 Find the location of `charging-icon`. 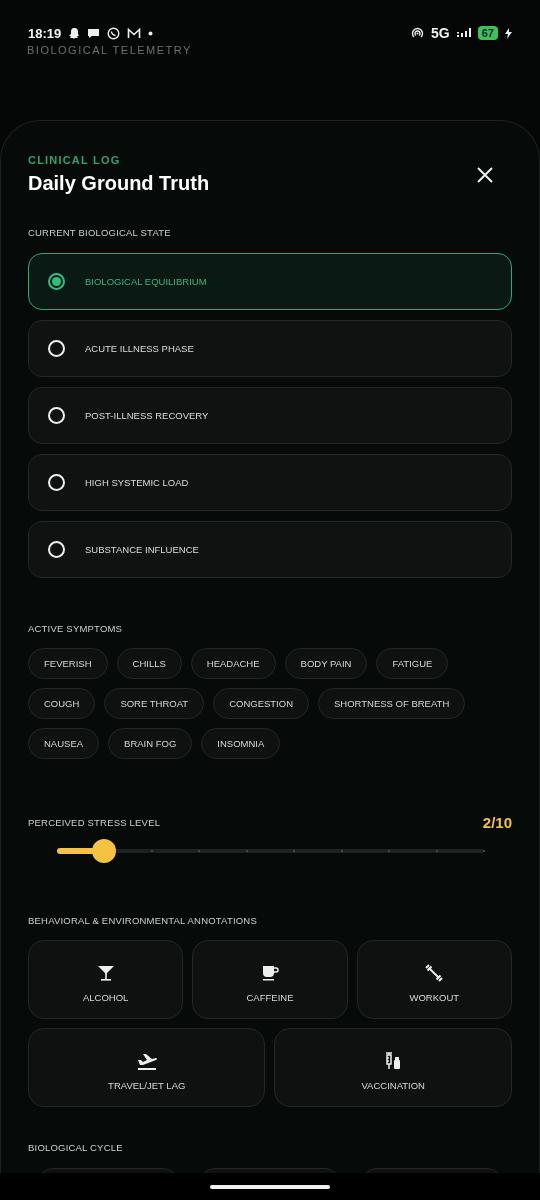

charging-icon is located at coordinates (508, 33).